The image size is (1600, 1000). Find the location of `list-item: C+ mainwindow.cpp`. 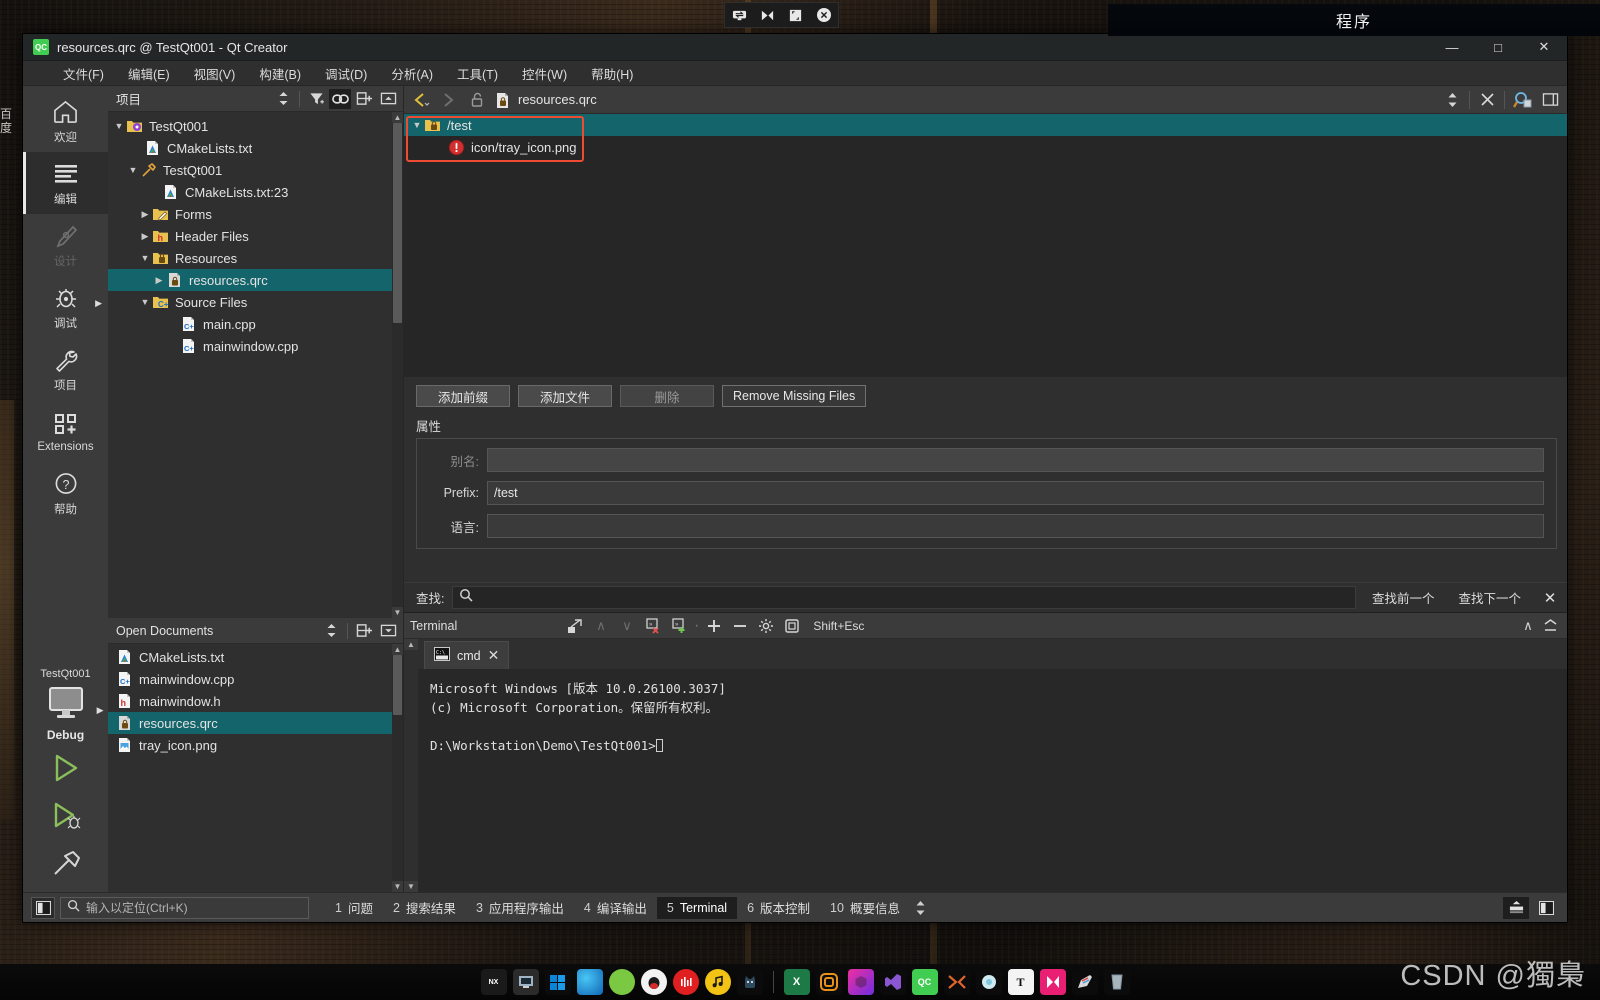

list-item: C+ mainwindow.cpp is located at coordinates (255, 679).